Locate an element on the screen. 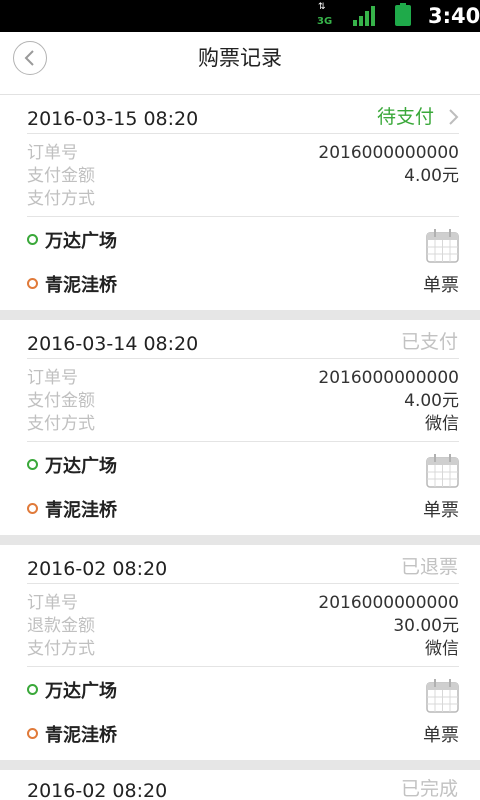 This screenshot has width=480, height=800. refund-amount-label: 退款金额 is located at coordinates (61, 626).